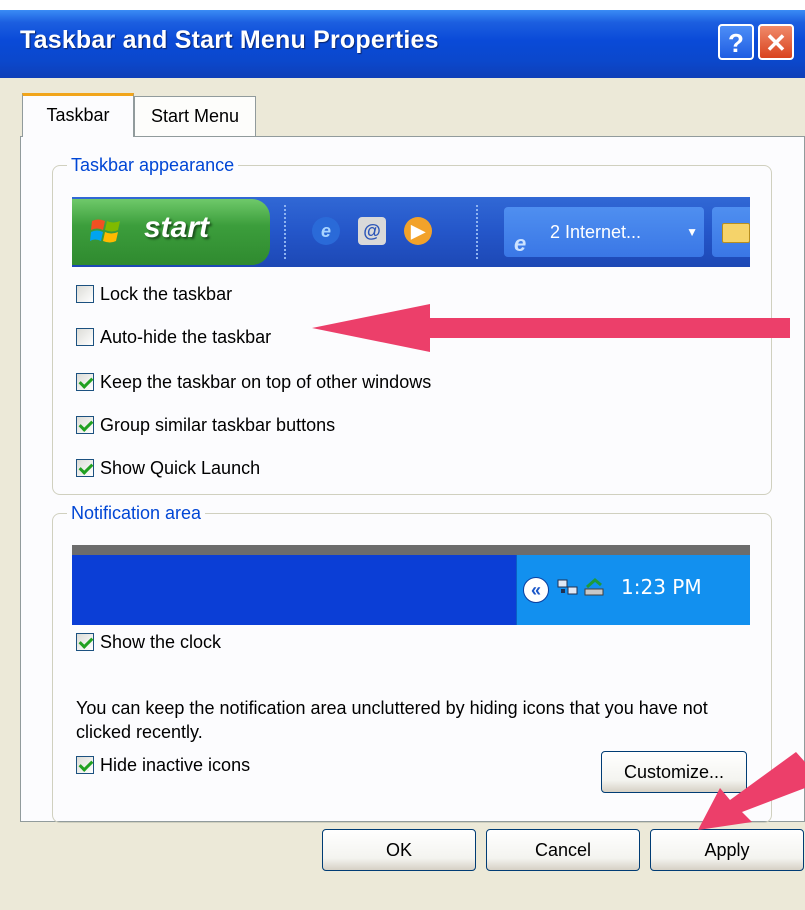  I want to click on hide-inactive-checkbox, so click(85, 765).